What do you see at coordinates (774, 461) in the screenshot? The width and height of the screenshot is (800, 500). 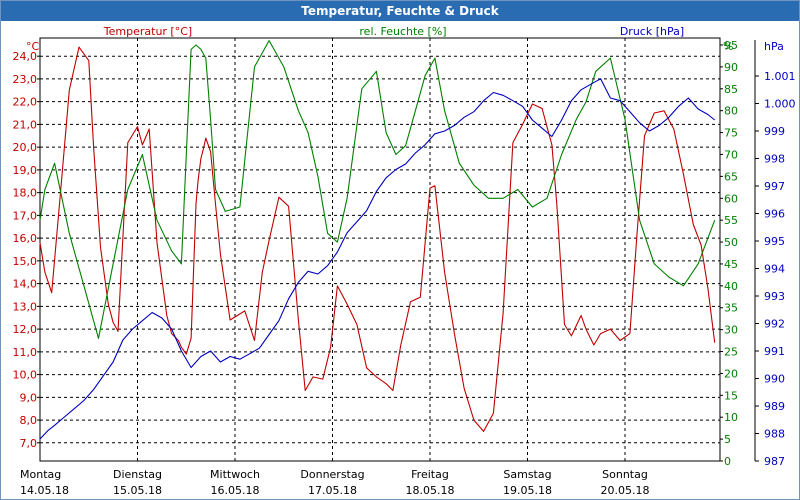 I see `pressure-tick-label: 987` at bounding box center [774, 461].